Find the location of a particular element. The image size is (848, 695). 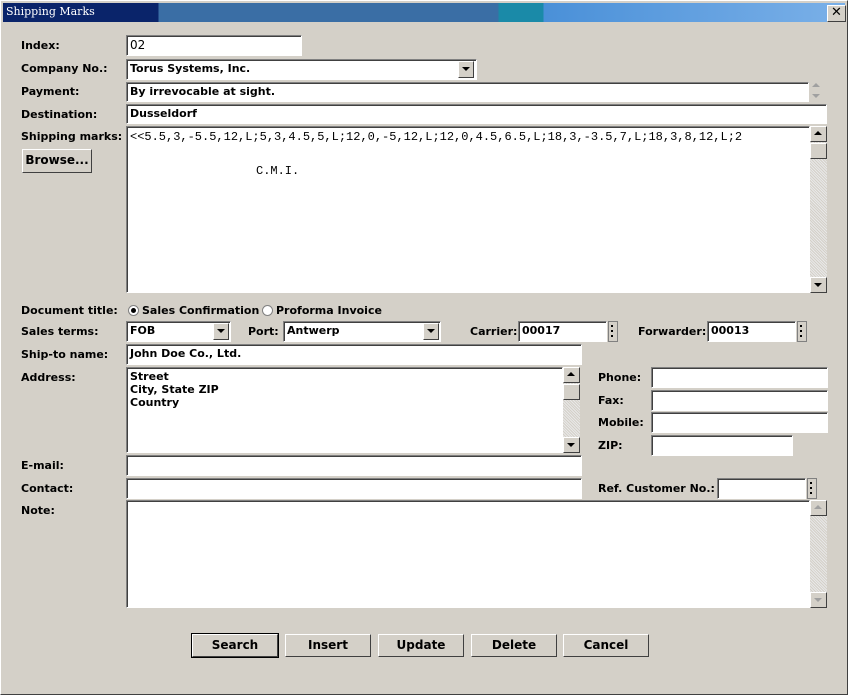

window-title: Shipping Marks is located at coordinates (50, 11).